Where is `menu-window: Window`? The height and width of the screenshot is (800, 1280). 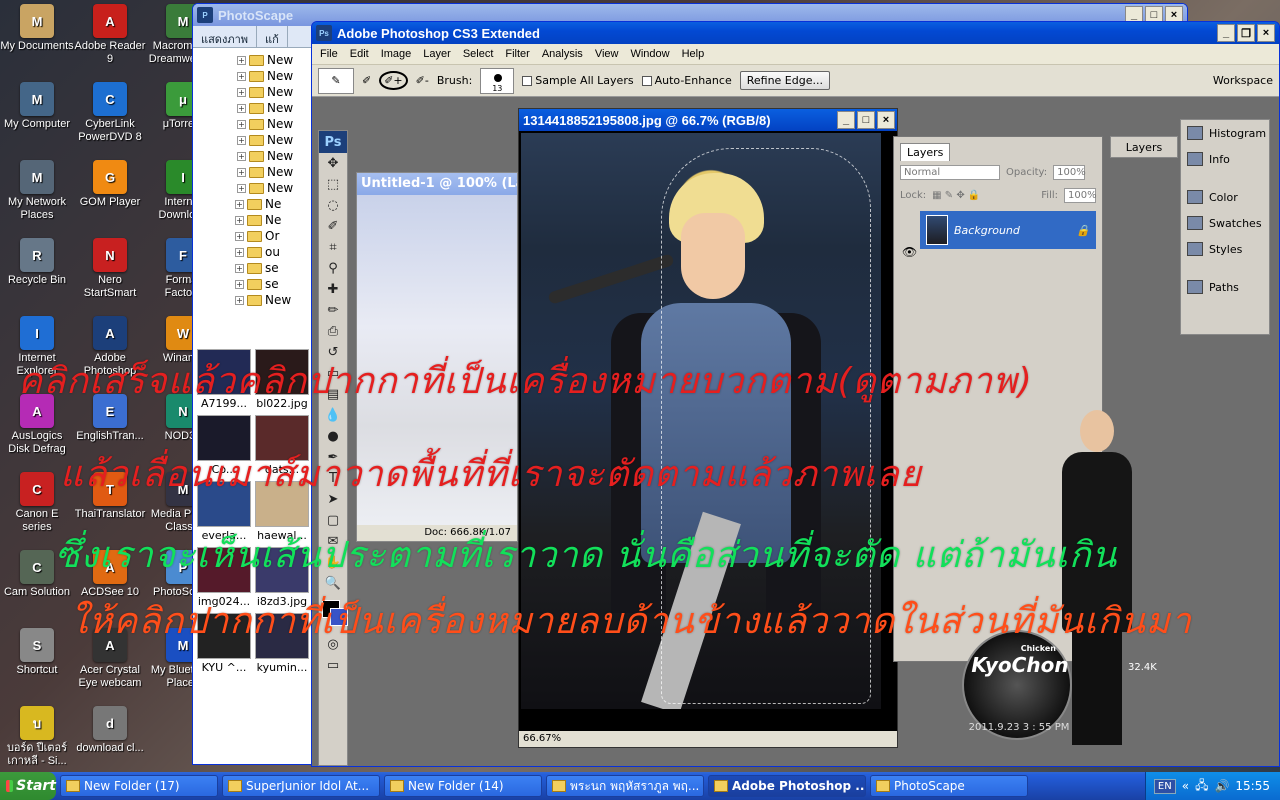 menu-window: Window is located at coordinates (649, 54).